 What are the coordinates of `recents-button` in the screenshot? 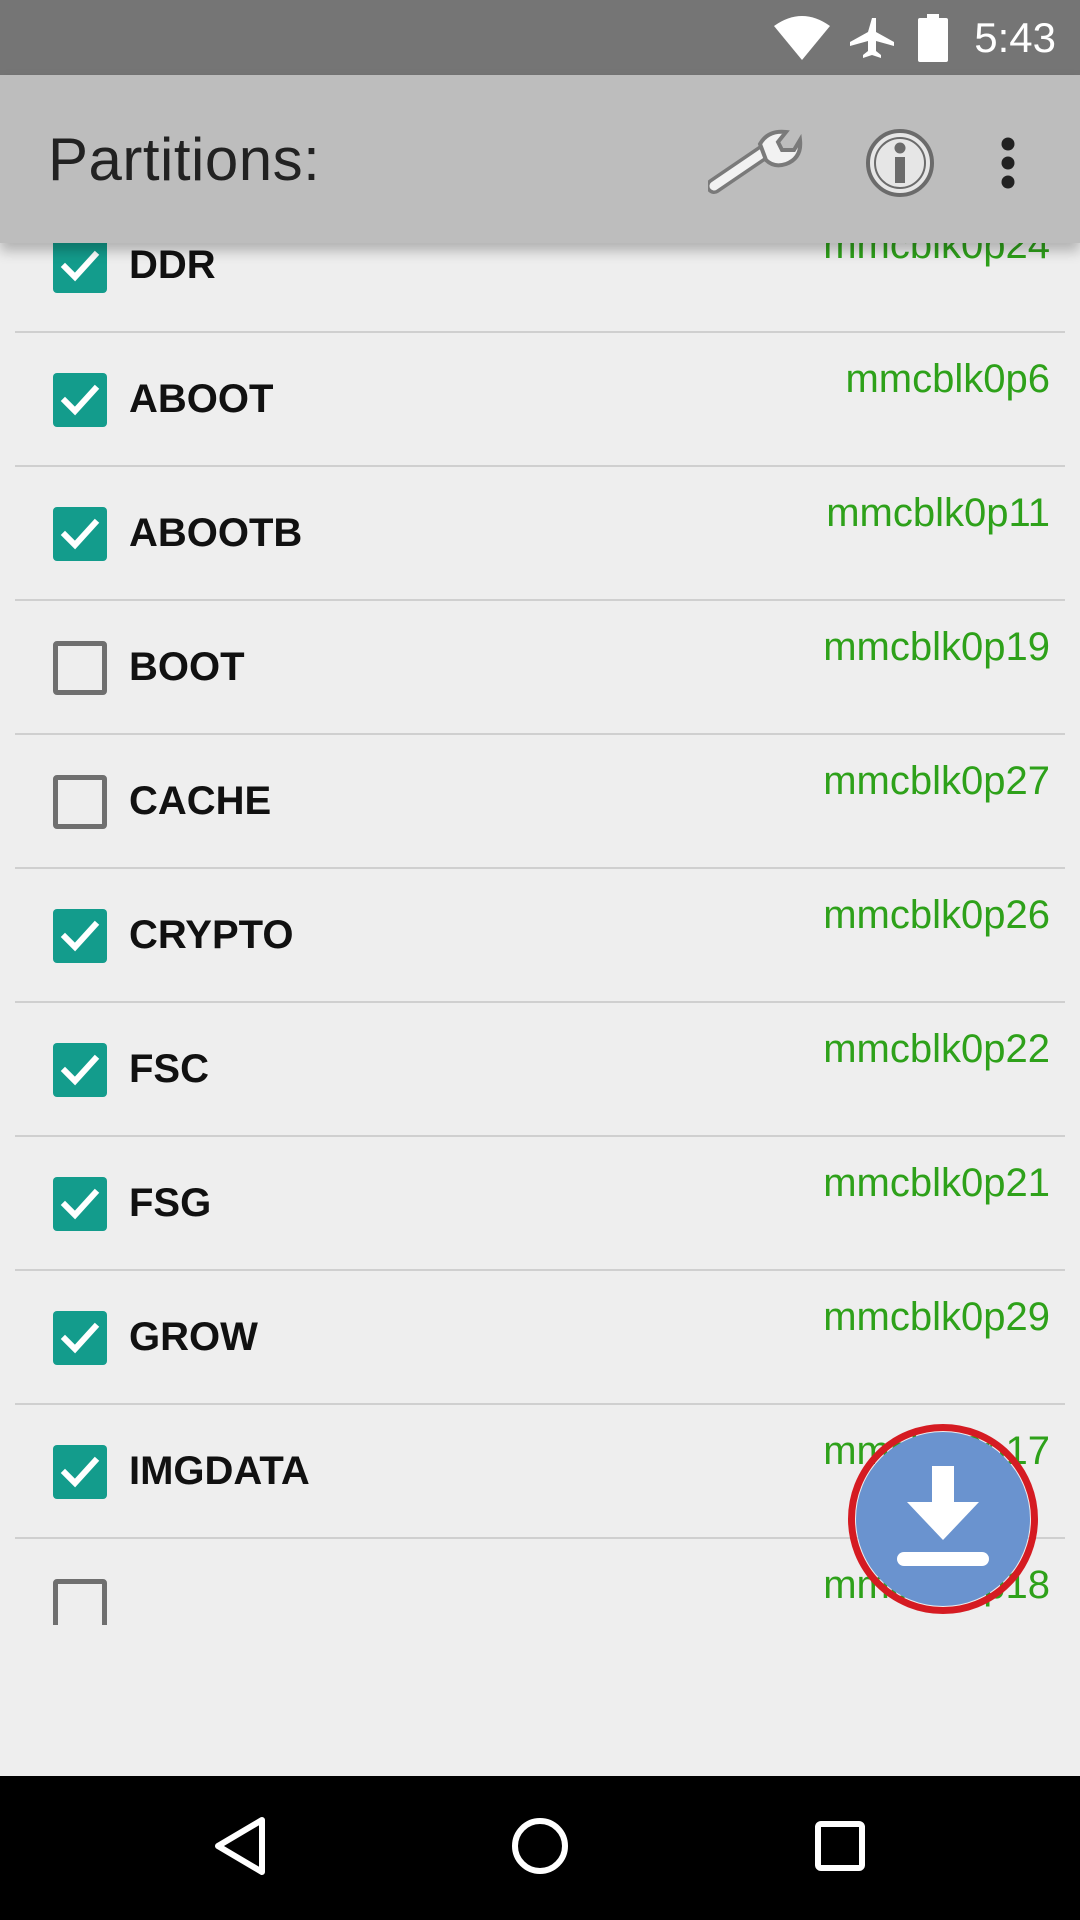 It's located at (840, 1848).